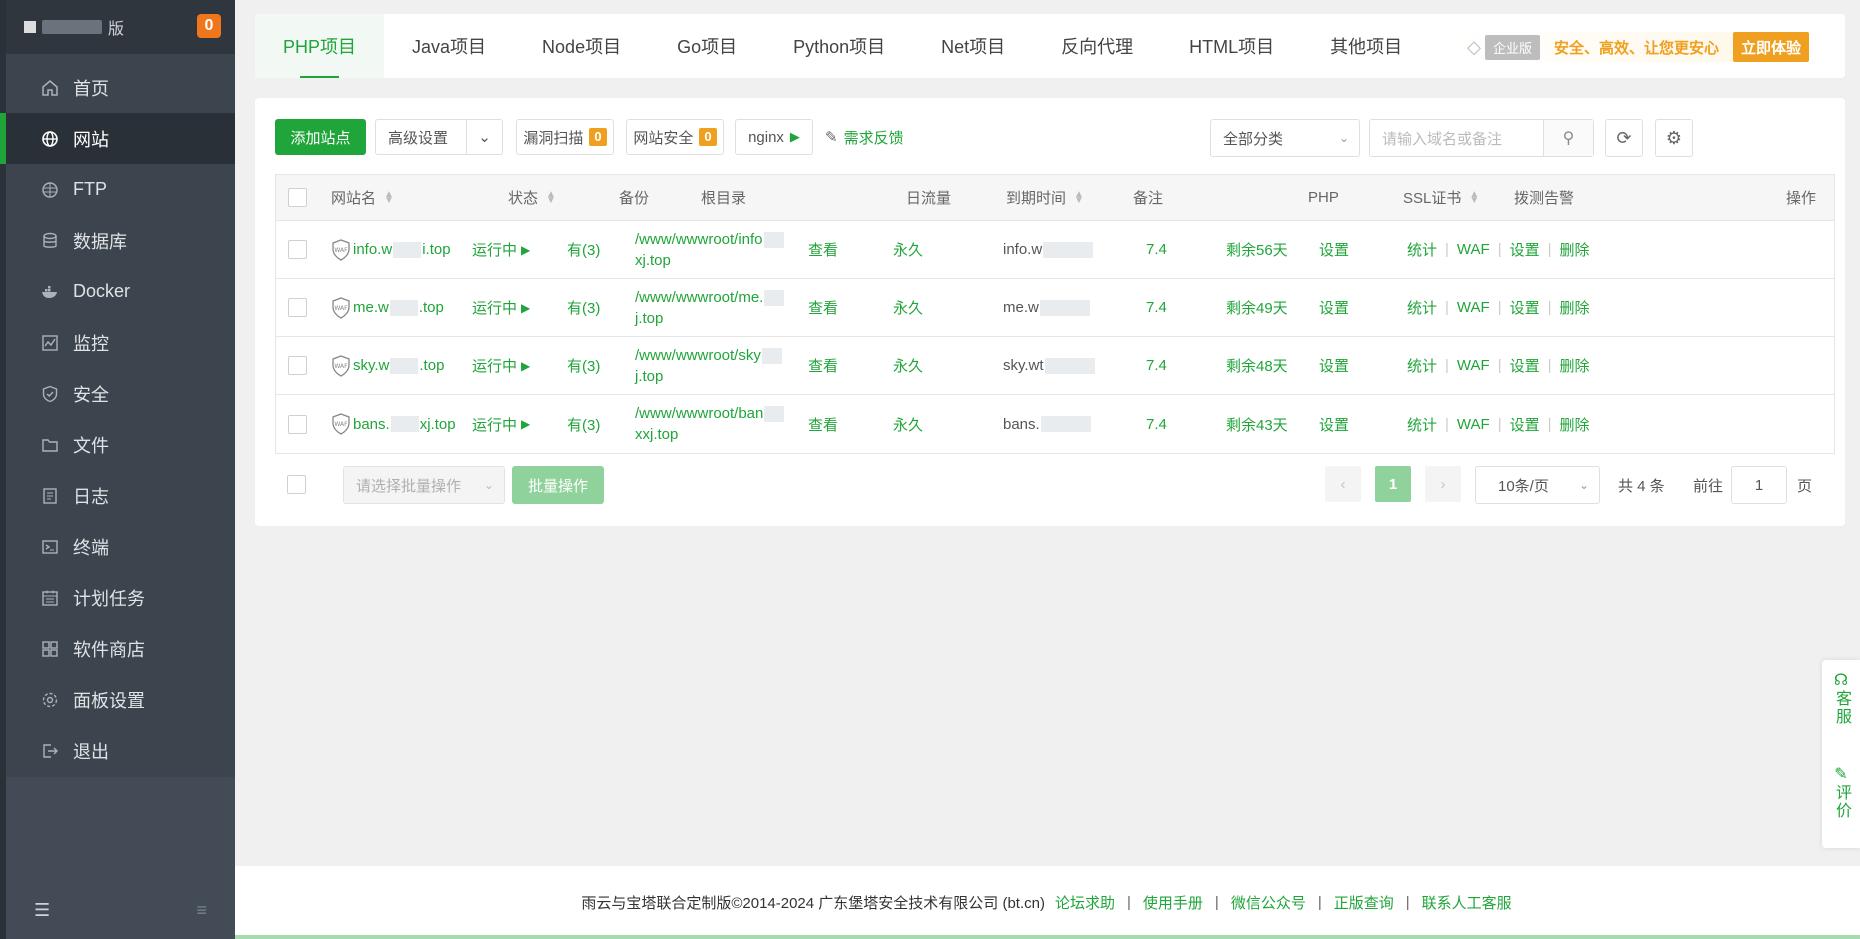  Describe the element at coordinates (973, 46) in the screenshot. I see `tab-net: Net项目` at that location.